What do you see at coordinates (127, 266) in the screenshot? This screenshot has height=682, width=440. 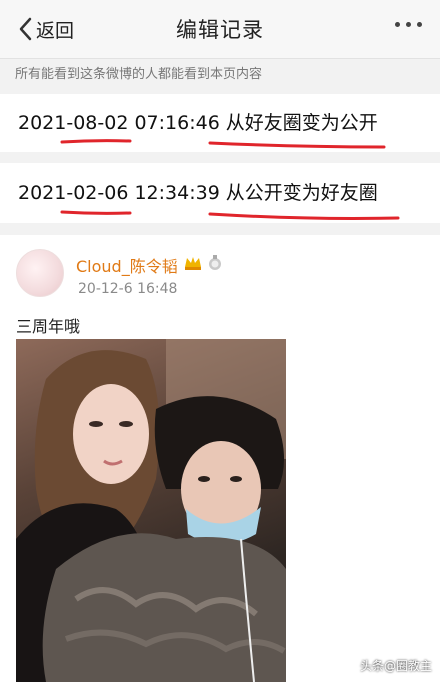 I see `username-text: Cloud_陈令韬` at bounding box center [127, 266].